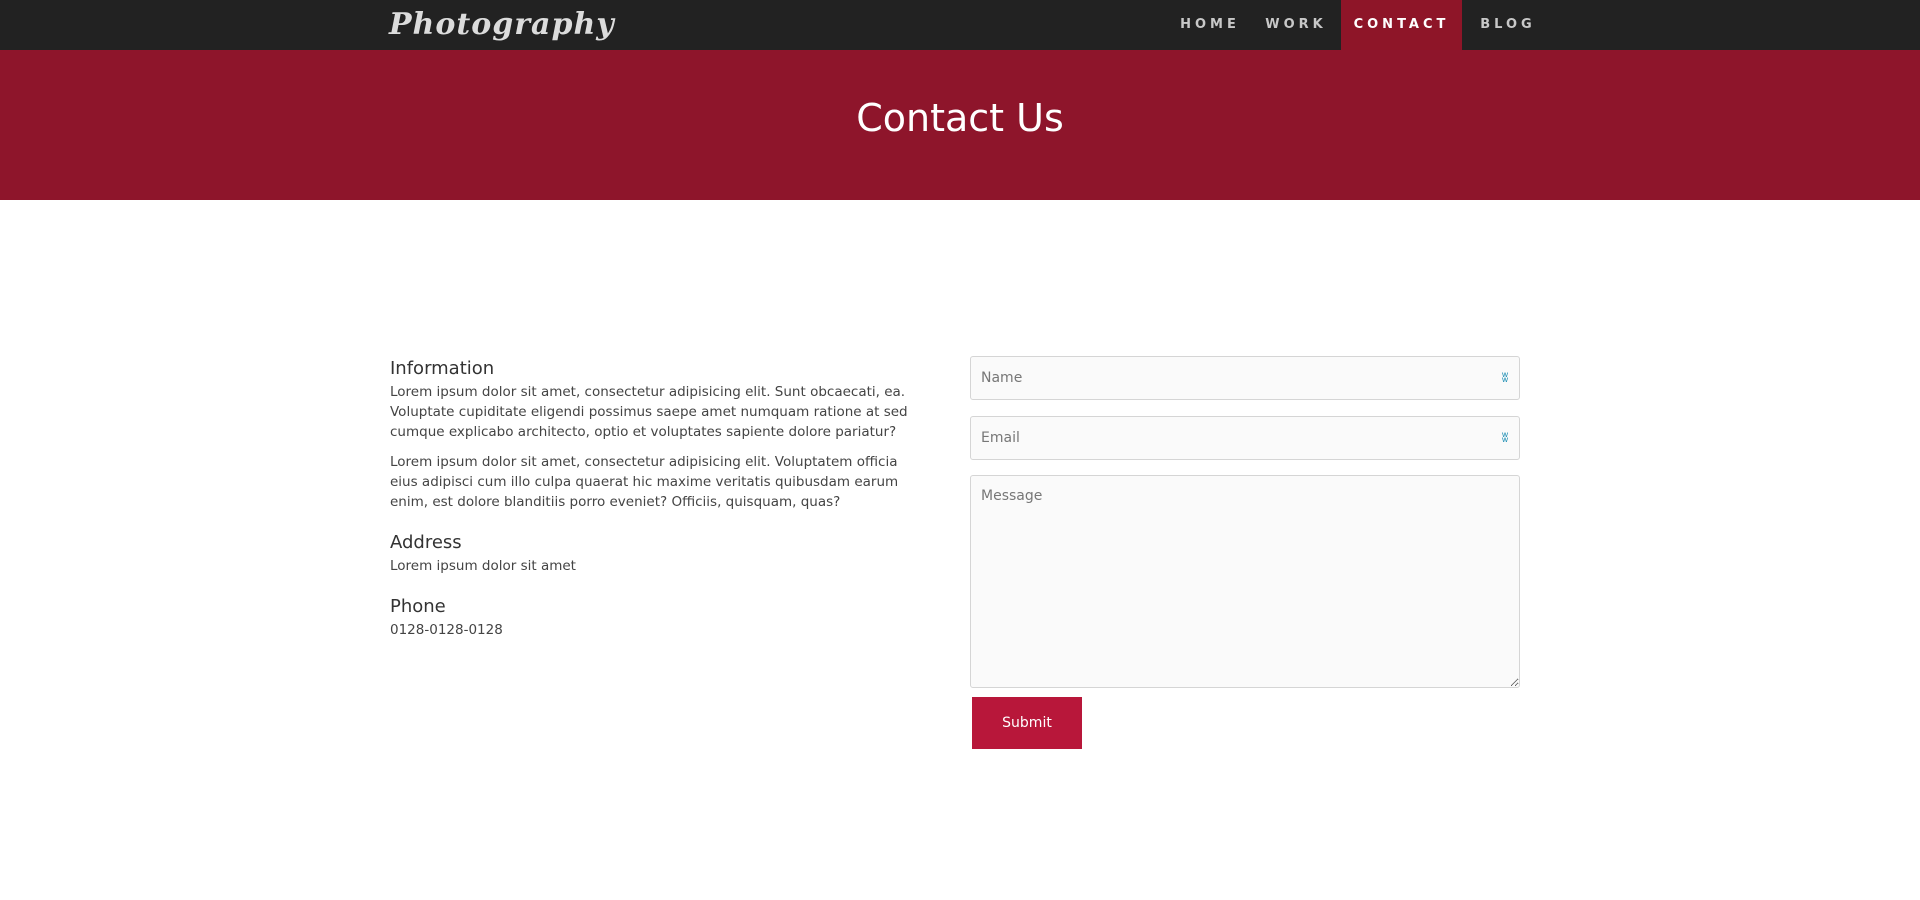 The image size is (1920, 900). What do you see at coordinates (1508, 25) in the screenshot?
I see `nav-blog: BLOG` at bounding box center [1508, 25].